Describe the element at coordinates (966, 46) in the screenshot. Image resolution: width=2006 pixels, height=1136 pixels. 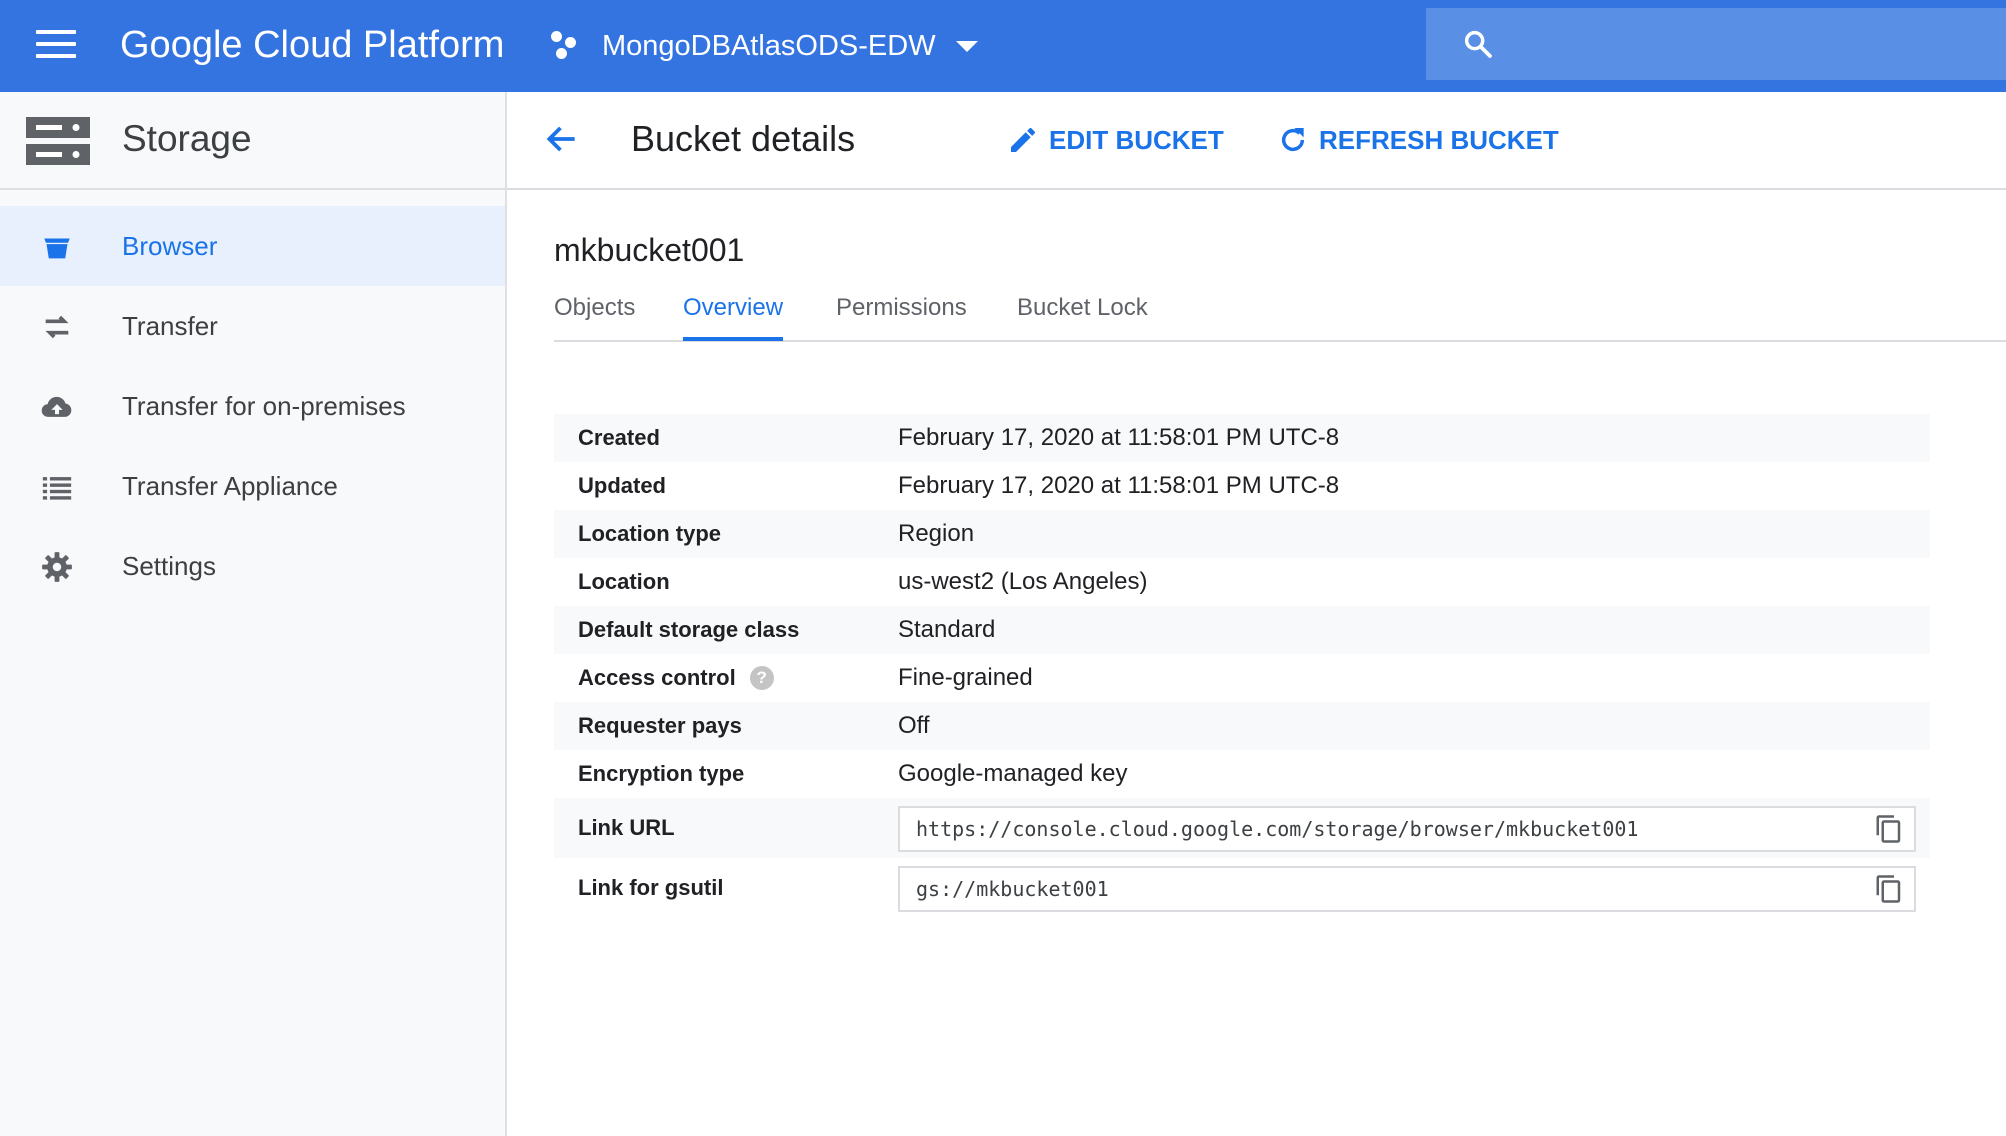
I see `chevron-down-icon` at that location.